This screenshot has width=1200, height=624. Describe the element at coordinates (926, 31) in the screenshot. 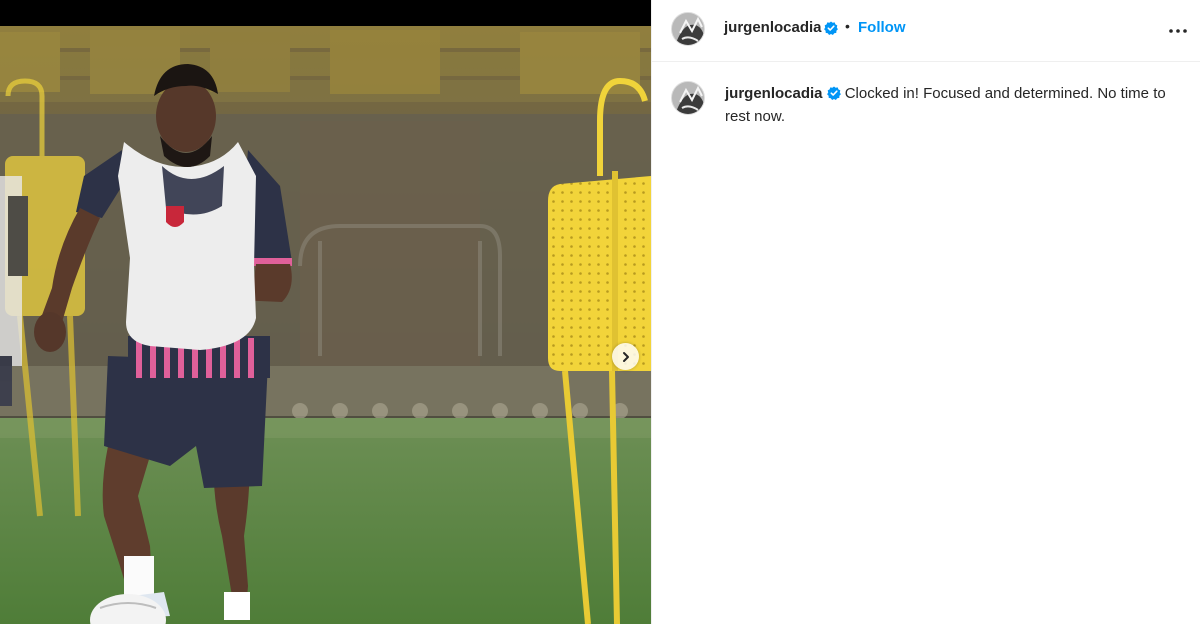

I see `post-header: jurgenlocadia • Follow` at that location.